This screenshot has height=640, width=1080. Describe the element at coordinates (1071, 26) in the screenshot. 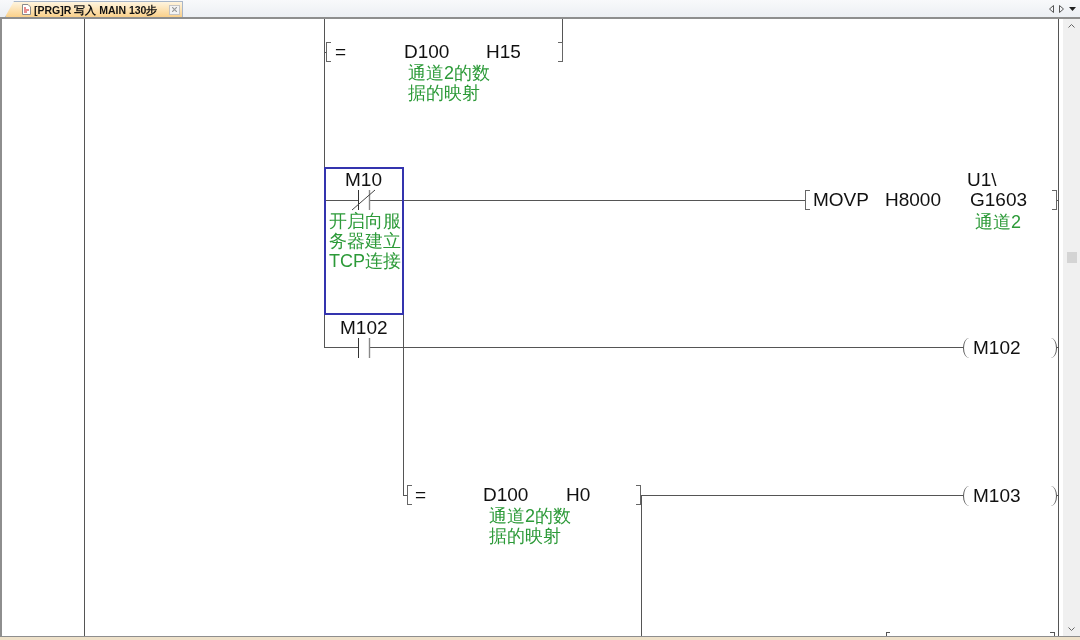

I see `scroll-up-icon` at that location.